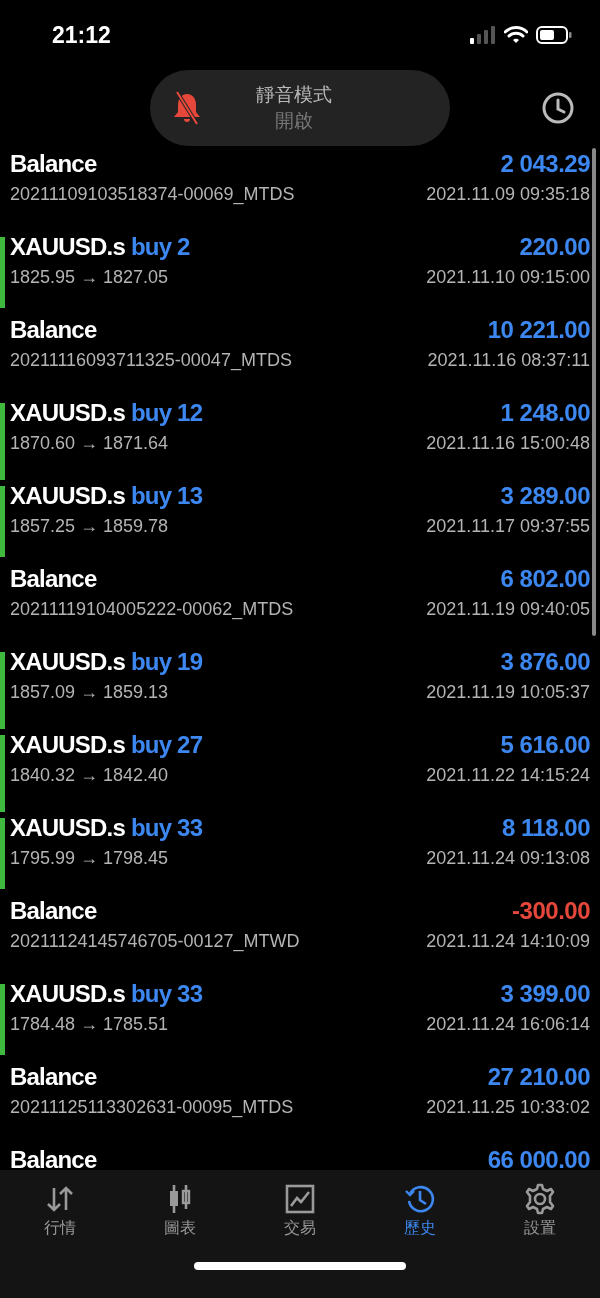 The height and width of the screenshot is (1298, 600). I want to click on trade-row: XAUUSD.s buy 33 8 118.00 1795.99 → 1798.45 2021.11.24 09:13:08, so click(300, 853).